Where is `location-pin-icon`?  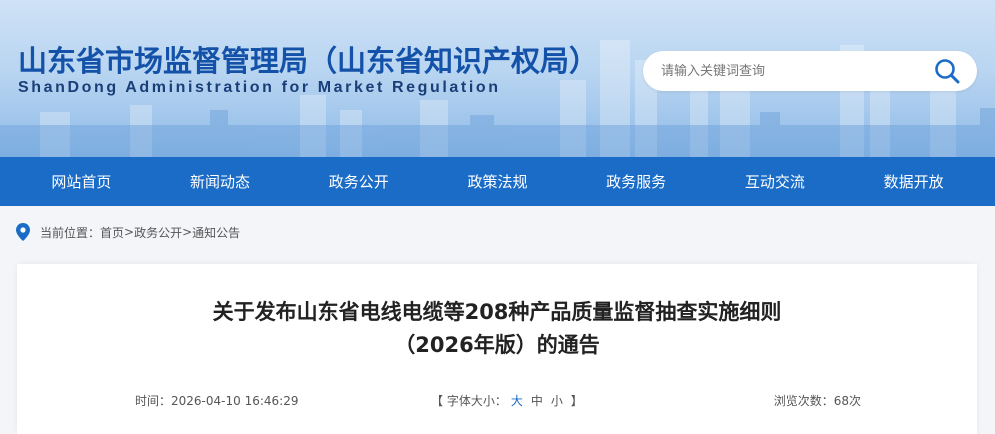 location-pin-icon is located at coordinates (23, 232).